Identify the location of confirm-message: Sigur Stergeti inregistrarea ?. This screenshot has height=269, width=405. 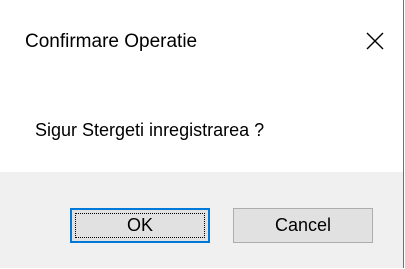
(150, 130).